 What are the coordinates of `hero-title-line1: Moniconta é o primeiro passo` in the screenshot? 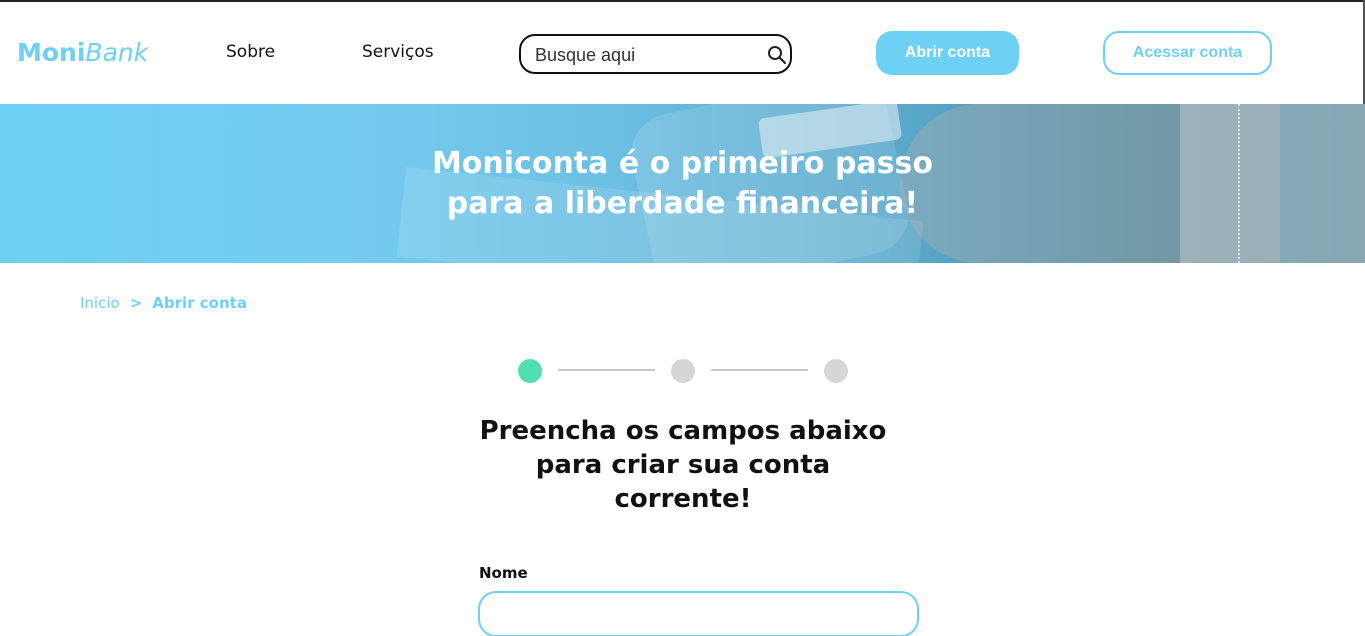 It's located at (682, 163).